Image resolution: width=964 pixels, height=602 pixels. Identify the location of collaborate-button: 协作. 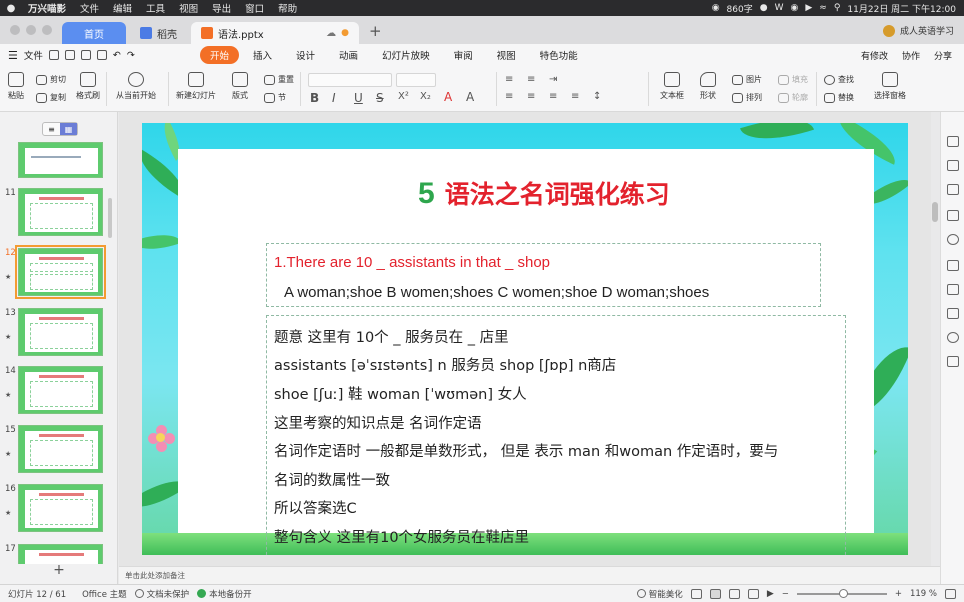
(911, 55).